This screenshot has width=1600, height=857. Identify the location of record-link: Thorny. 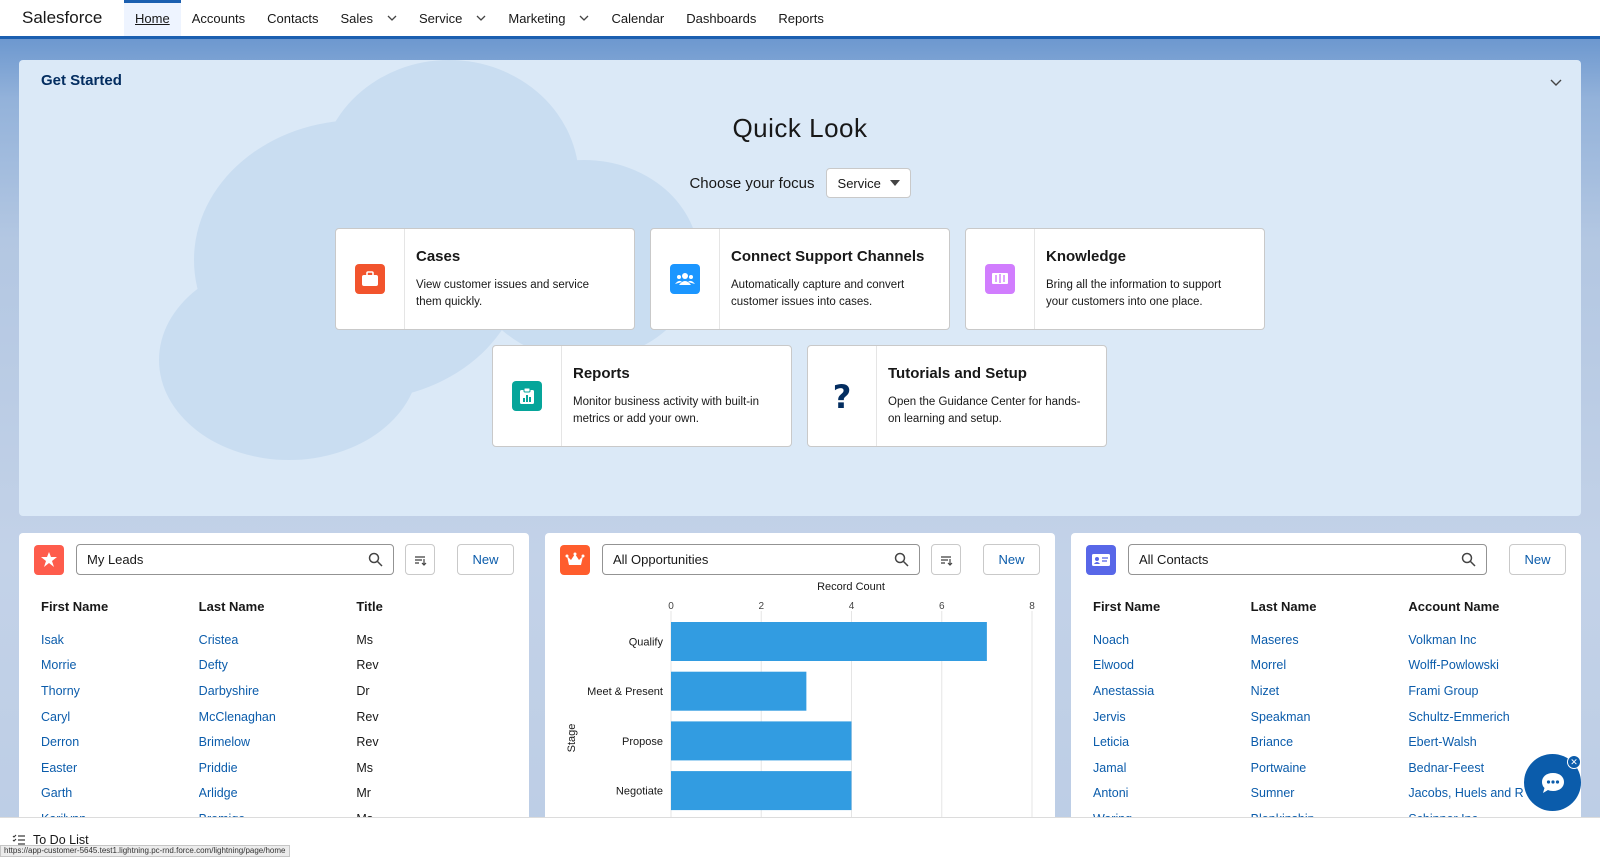
(120, 691).